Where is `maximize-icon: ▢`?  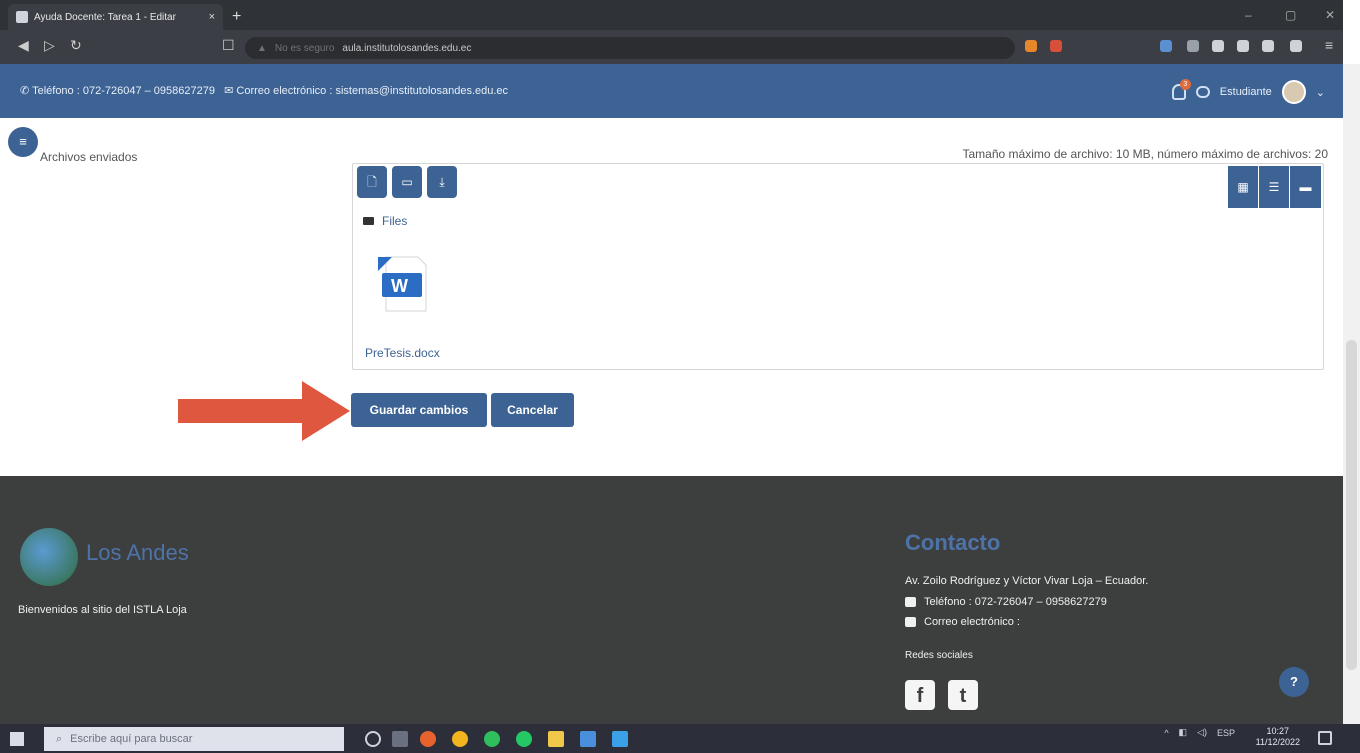
maximize-icon: ▢ is located at coordinates (1290, 15).